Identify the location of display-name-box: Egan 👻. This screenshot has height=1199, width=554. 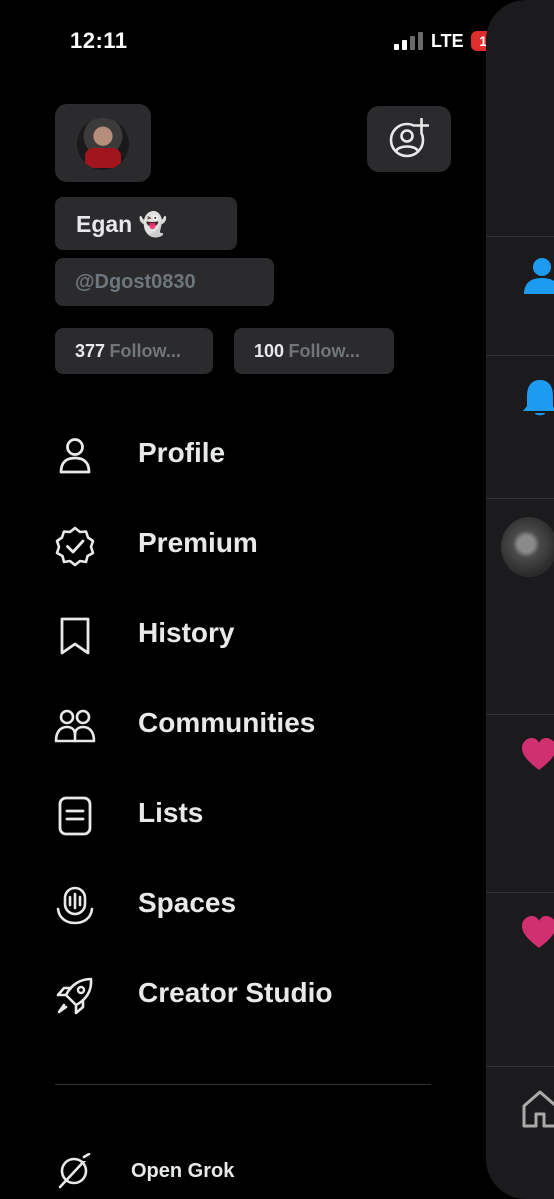
(146, 223).